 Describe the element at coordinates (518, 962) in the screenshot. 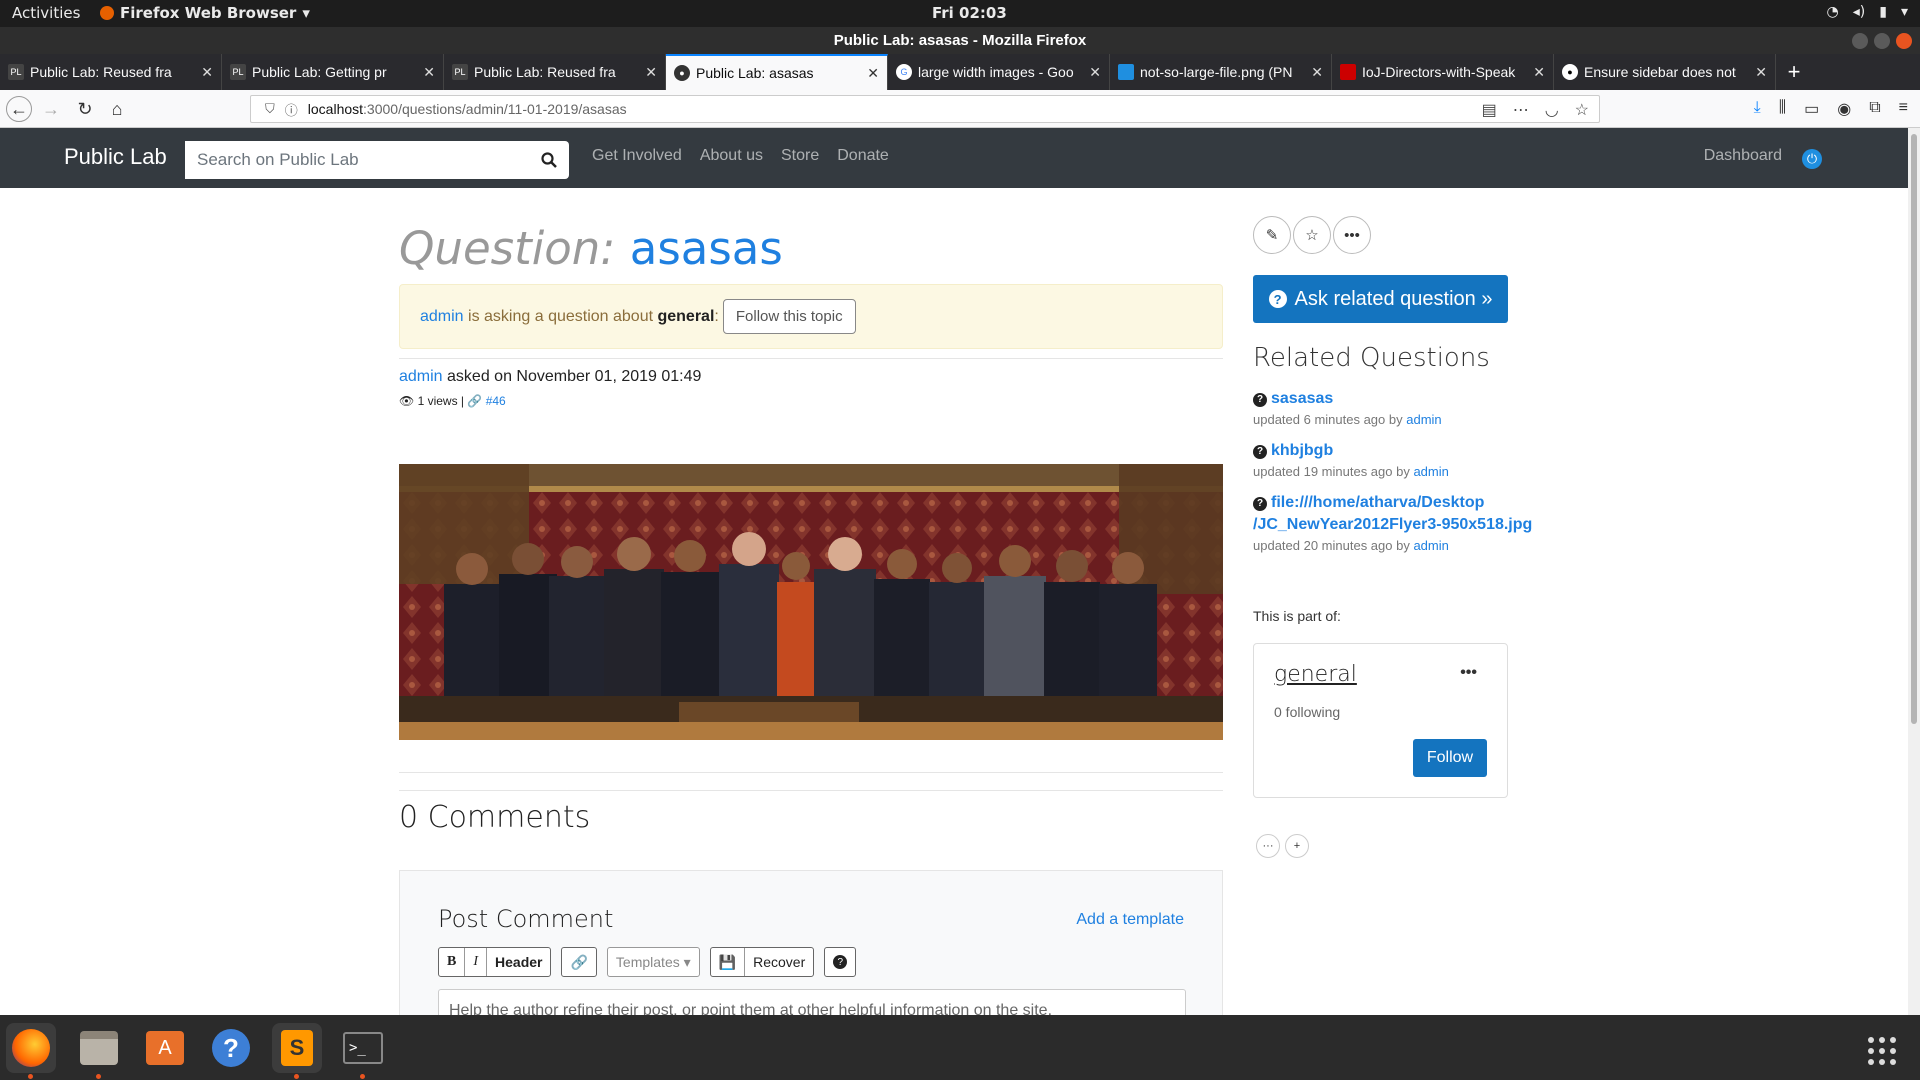

I see `header-button: Header` at that location.